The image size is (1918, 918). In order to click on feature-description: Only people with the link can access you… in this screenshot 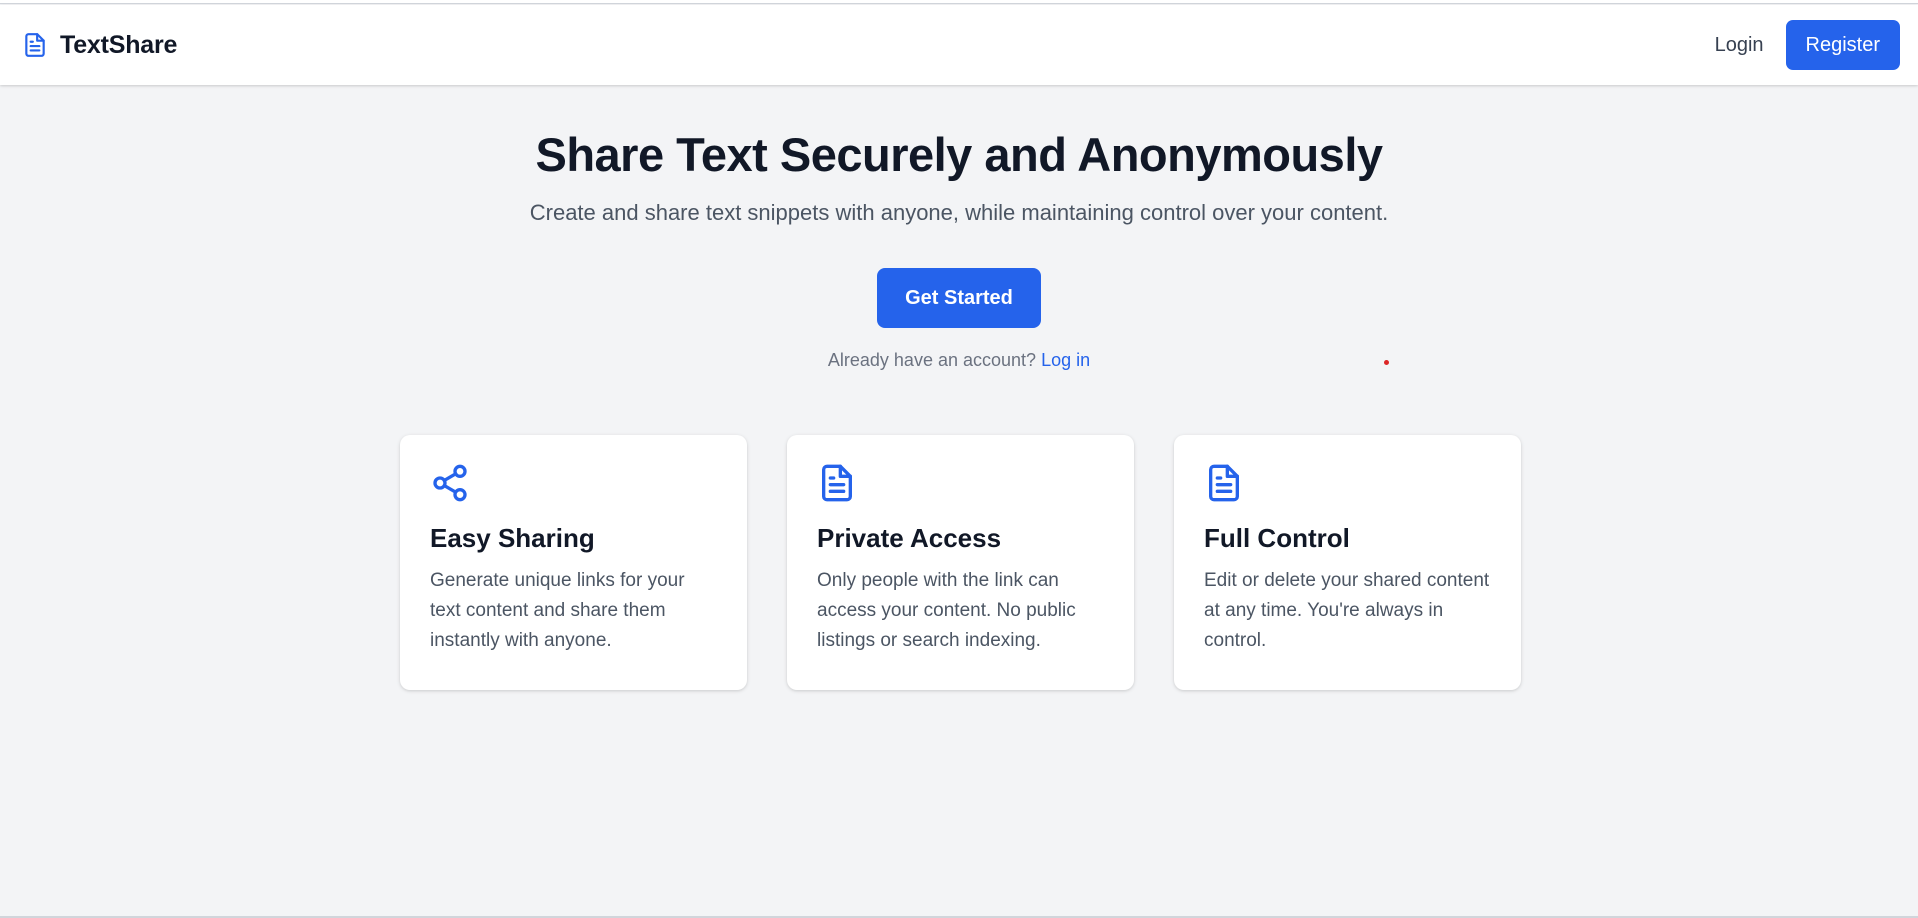, I will do `click(946, 610)`.